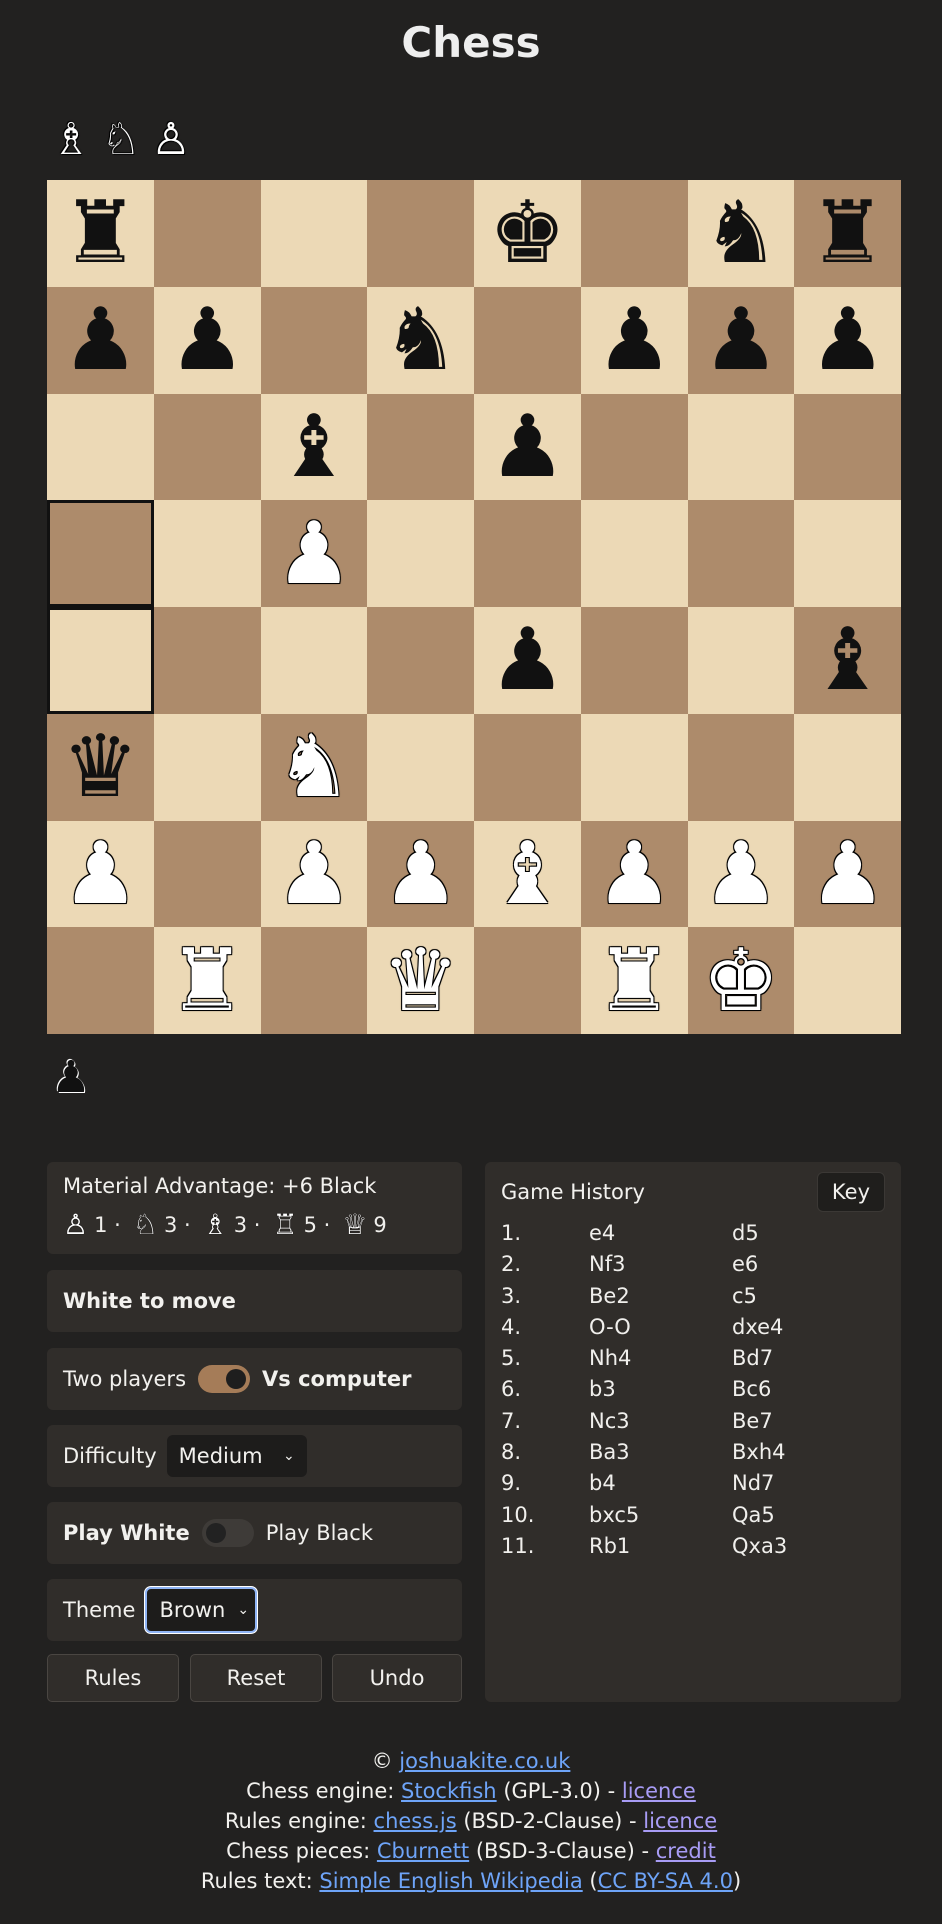 The height and width of the screenshot is (1924, 942). Describe the element at coordinates (314, 553) in the screenshot. I see `square-c5: ♟` at that location.